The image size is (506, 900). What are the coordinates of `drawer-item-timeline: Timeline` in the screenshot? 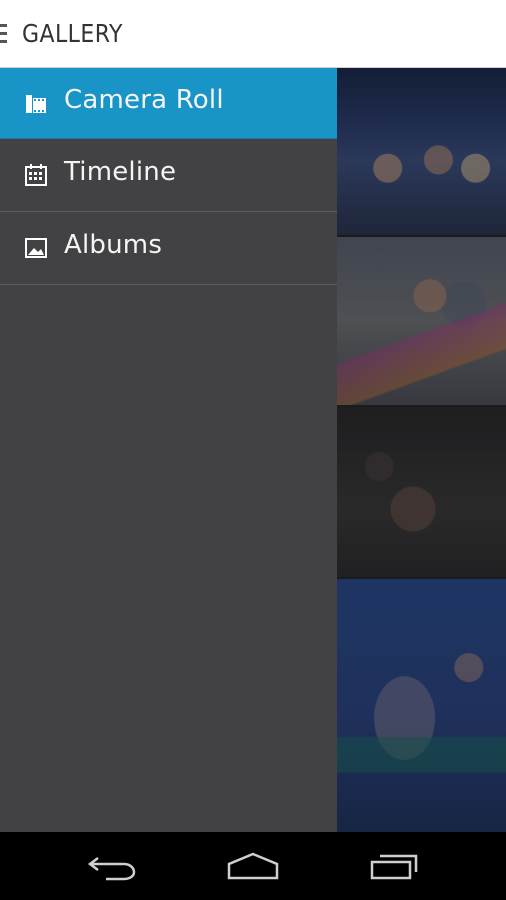 It's located at (168, 175).